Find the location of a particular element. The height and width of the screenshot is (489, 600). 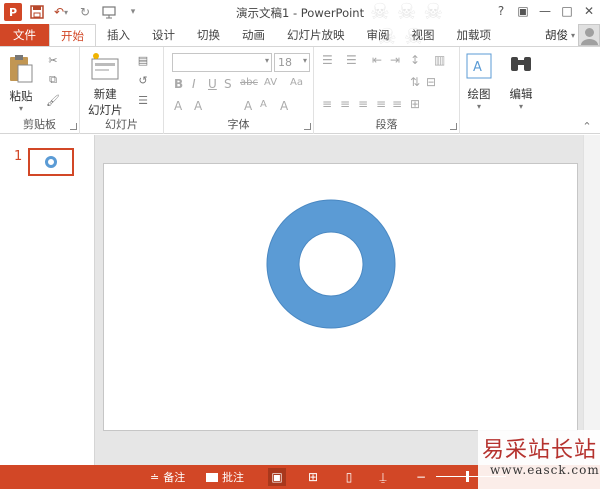

ribbon-tabs: 文件 开始 插入 设计 切换 动画 幻灯片放映 审阅 视图 加载项 is located at coordinates (300, 35).